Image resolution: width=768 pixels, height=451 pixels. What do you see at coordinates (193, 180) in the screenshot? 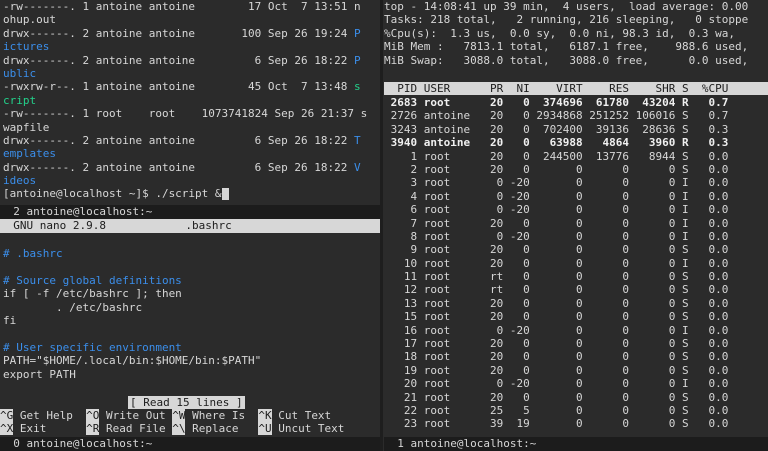
I see `shell-output-line: ideos` at bounding box center [193, 180].